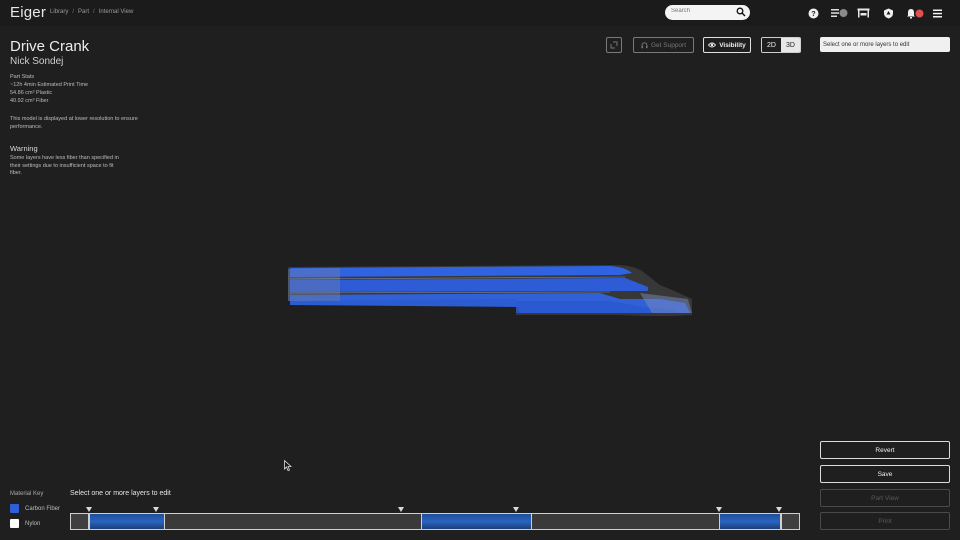  Describe the element at coordinates (120, 493) in the screenshot. I see `timeline-label: Select one or more layers to edit` at that location.